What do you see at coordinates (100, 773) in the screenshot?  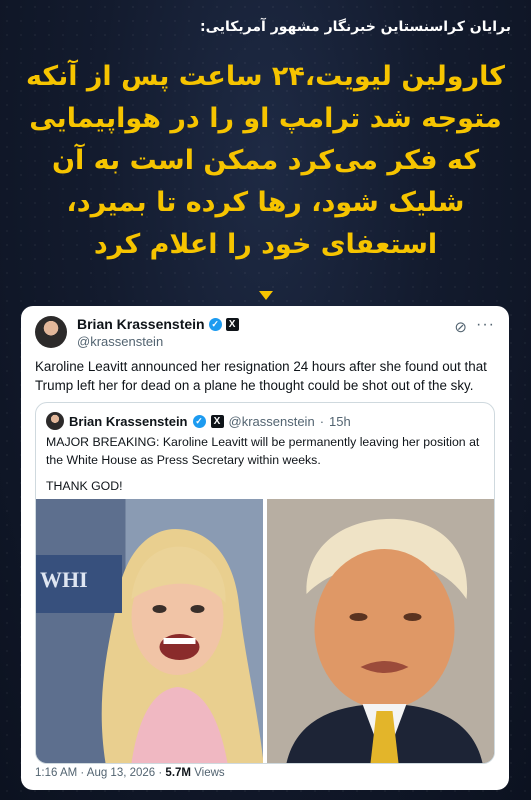 I see `tweet-timestamp: 1:16 AM · Aug 13, 2026 ·` at bounding box center [100, 773].